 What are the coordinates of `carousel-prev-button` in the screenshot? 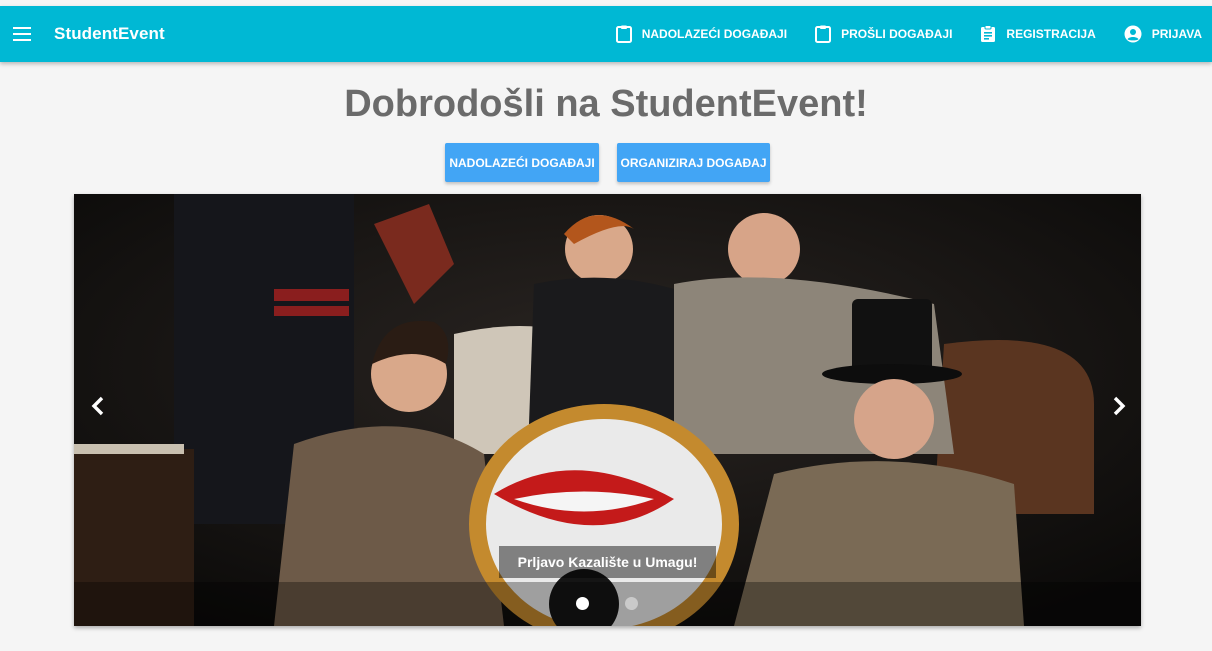 It's located at (98, 406).